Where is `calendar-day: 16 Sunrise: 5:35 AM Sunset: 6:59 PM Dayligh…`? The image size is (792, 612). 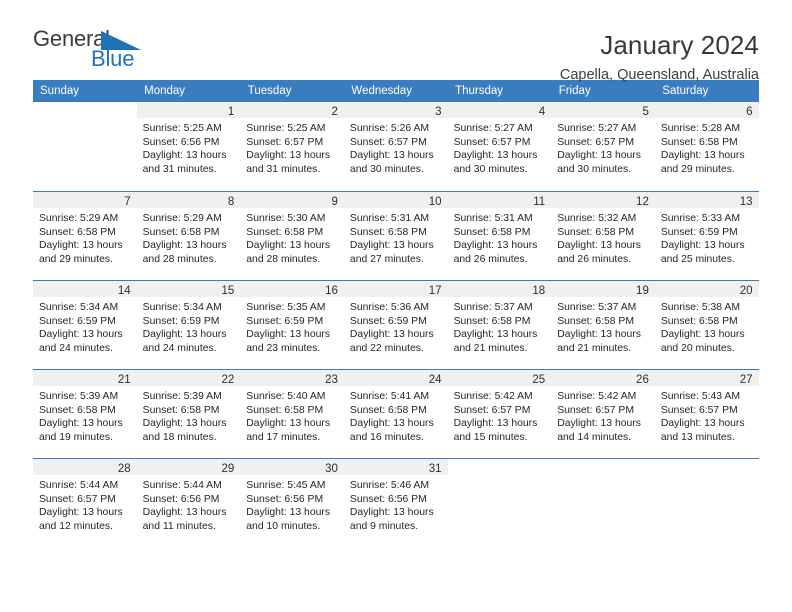 calendar-day: 16 Sunrise: 5:35 AM Sunset: 6:59 PM Dayligh… is located at coordinates (292, 324).